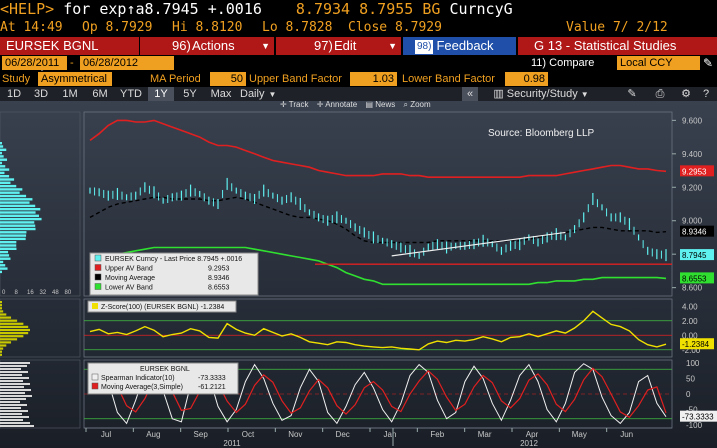 The image size is (717, 448). I want to click on gear-icon: ⚙, so click(686, 94).